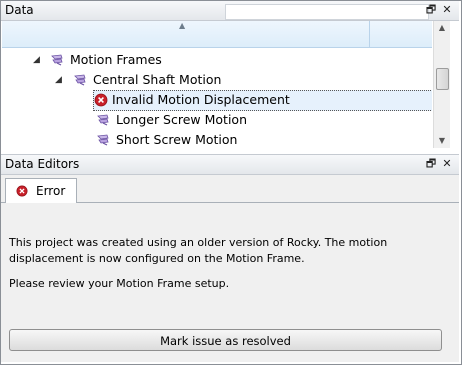 The image size is (462, 365). I want to click on tree-vertical-scrollbar: ▲ ▼, so click(441, 84).